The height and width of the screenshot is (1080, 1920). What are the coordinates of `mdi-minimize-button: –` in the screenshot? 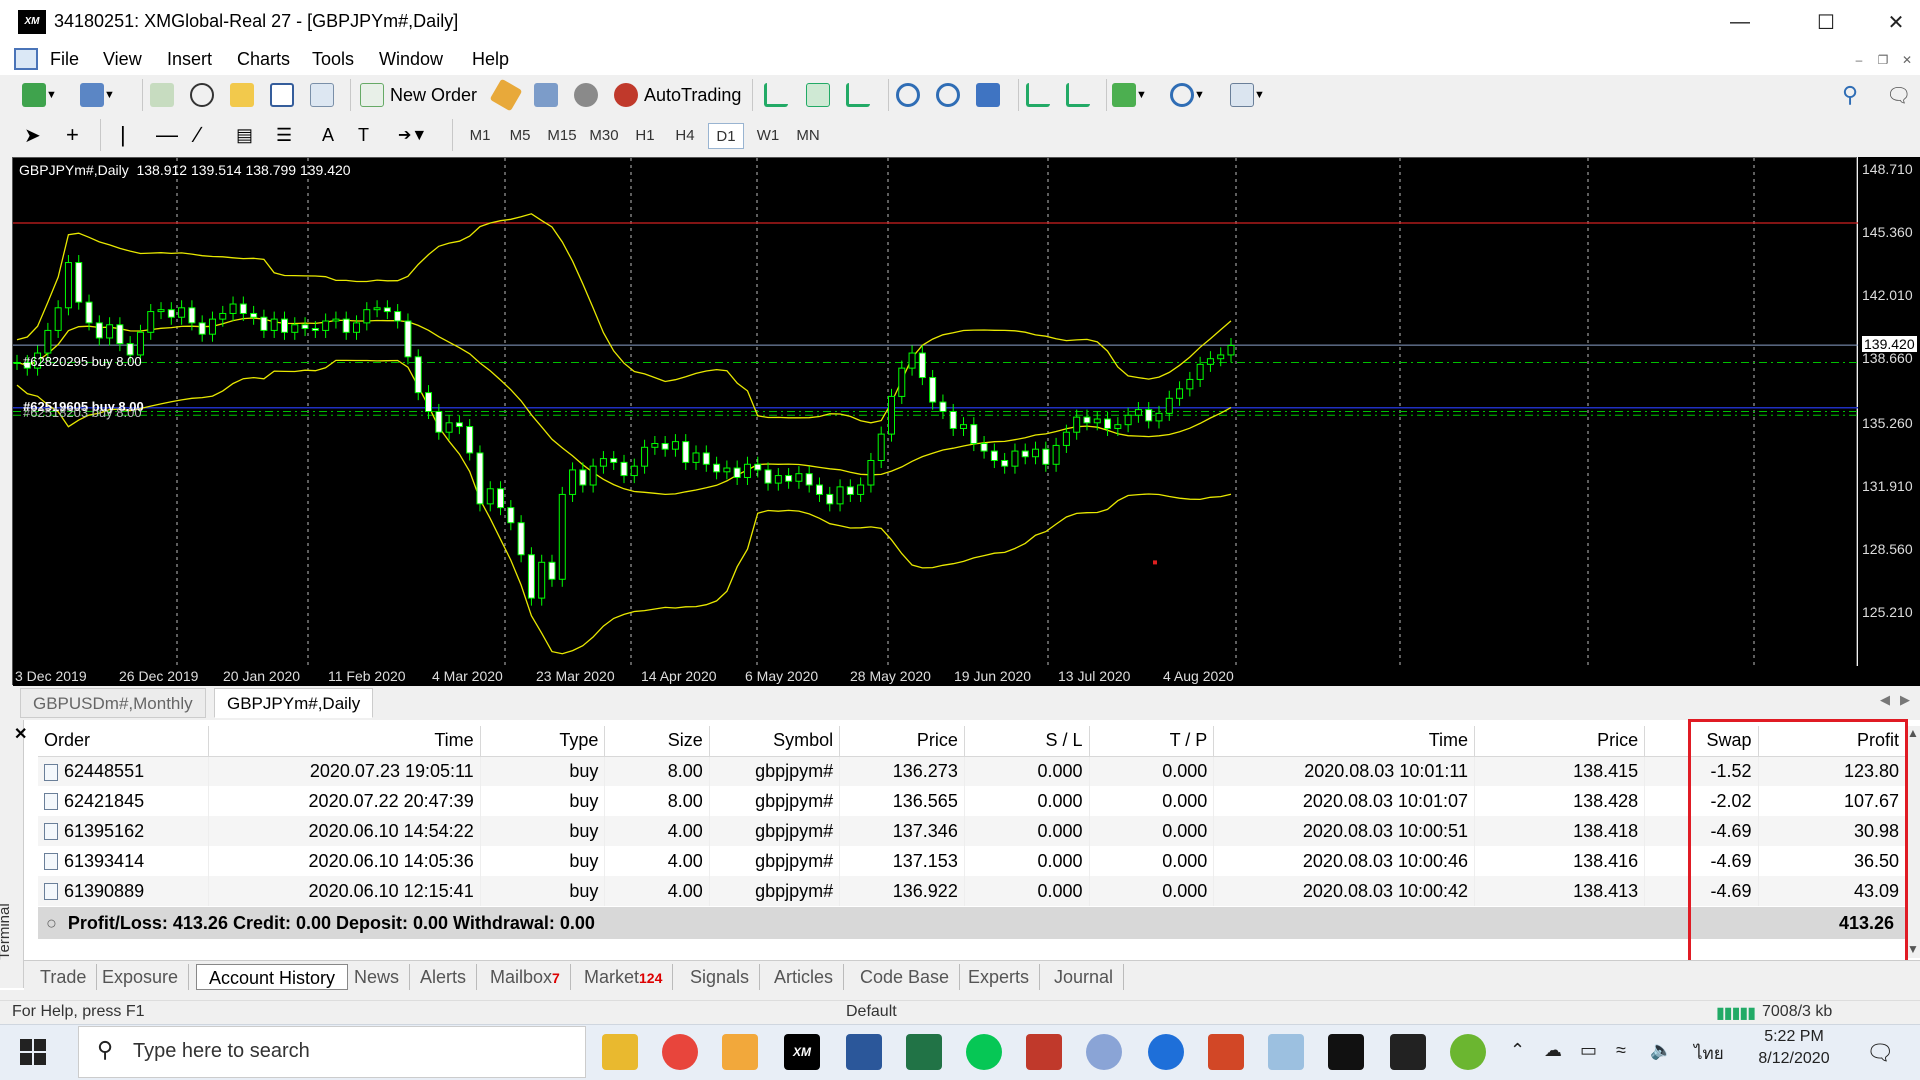 It's located at (1859, 60).